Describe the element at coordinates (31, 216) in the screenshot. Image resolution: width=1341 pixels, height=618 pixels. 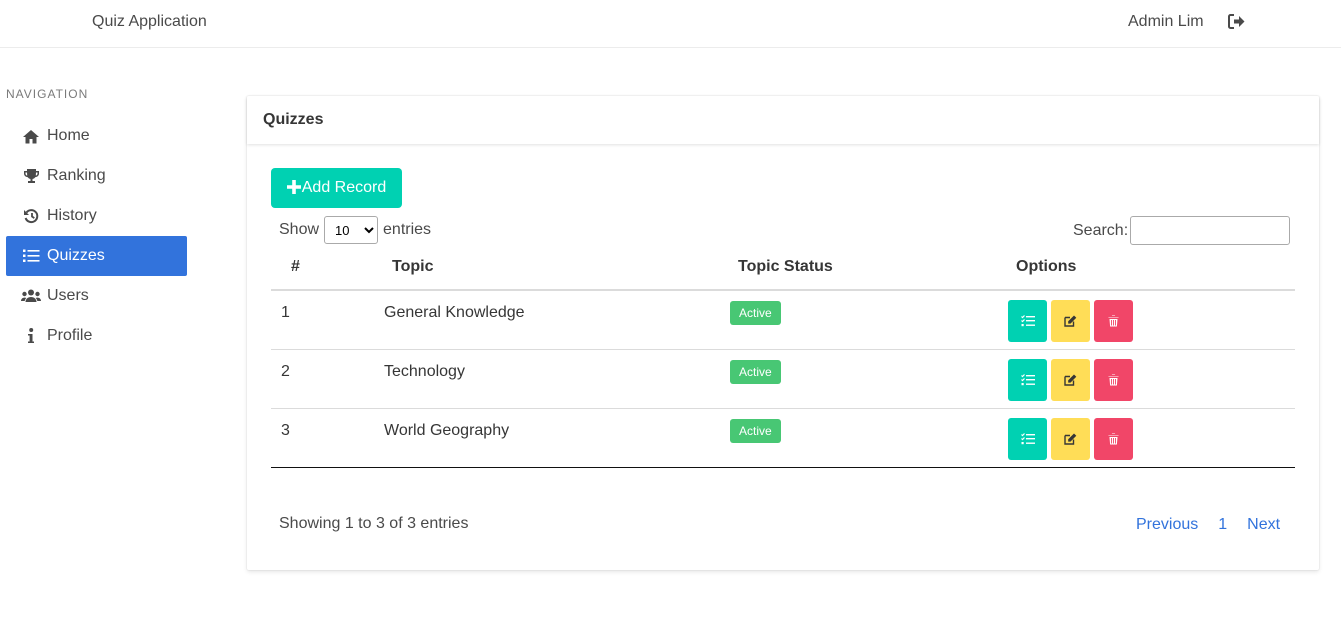
I see `history-icon` at that location.